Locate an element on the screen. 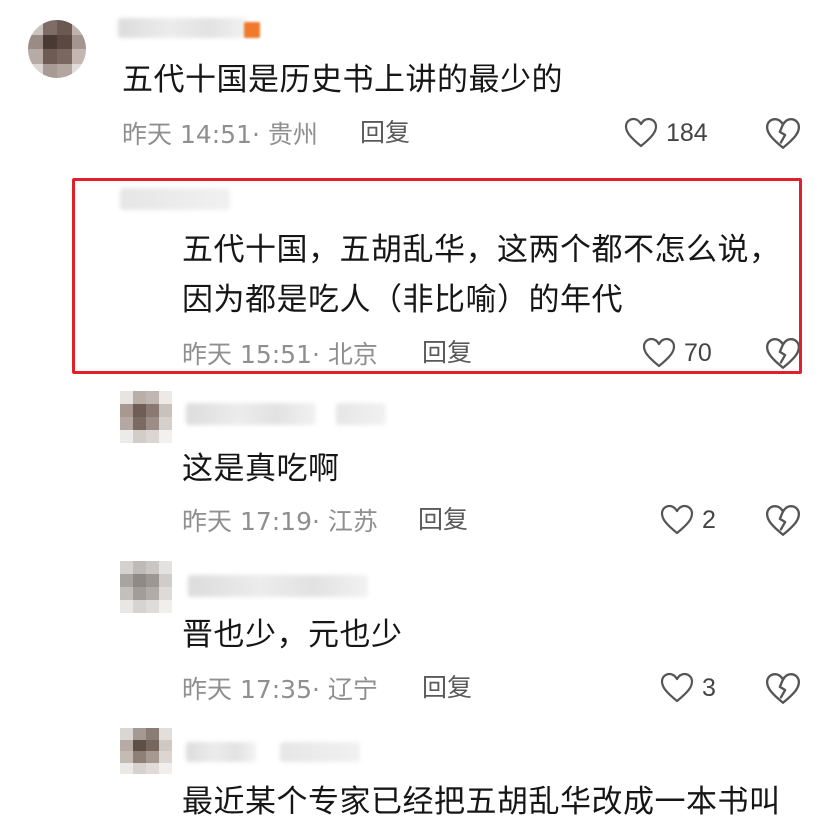 This screenshot has width=828, height=824. comment-time: 昨天 14:51 is located at coordinates (187, 134).